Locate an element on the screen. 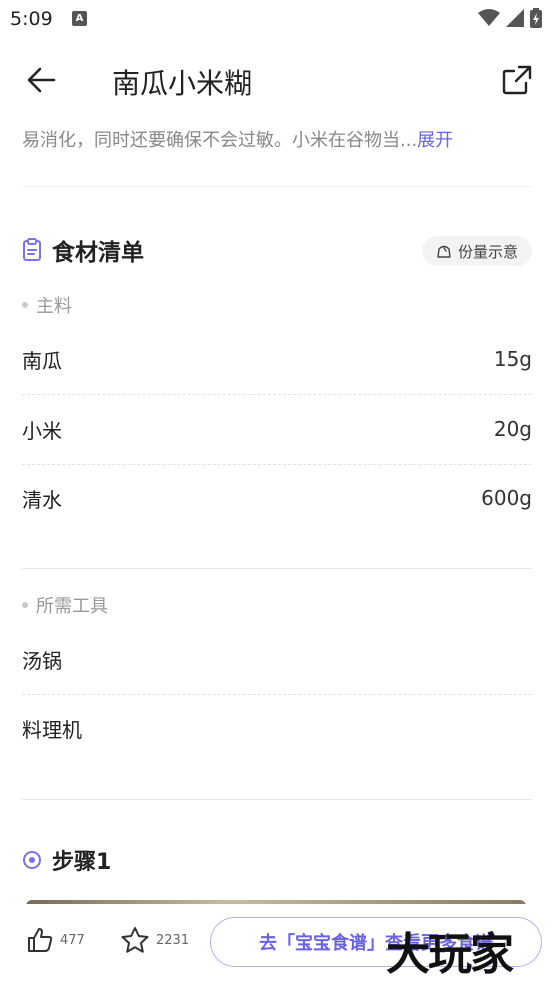 The image size is (554, 984). ingredient-qty: 20g is located at coordinates (512, 429).